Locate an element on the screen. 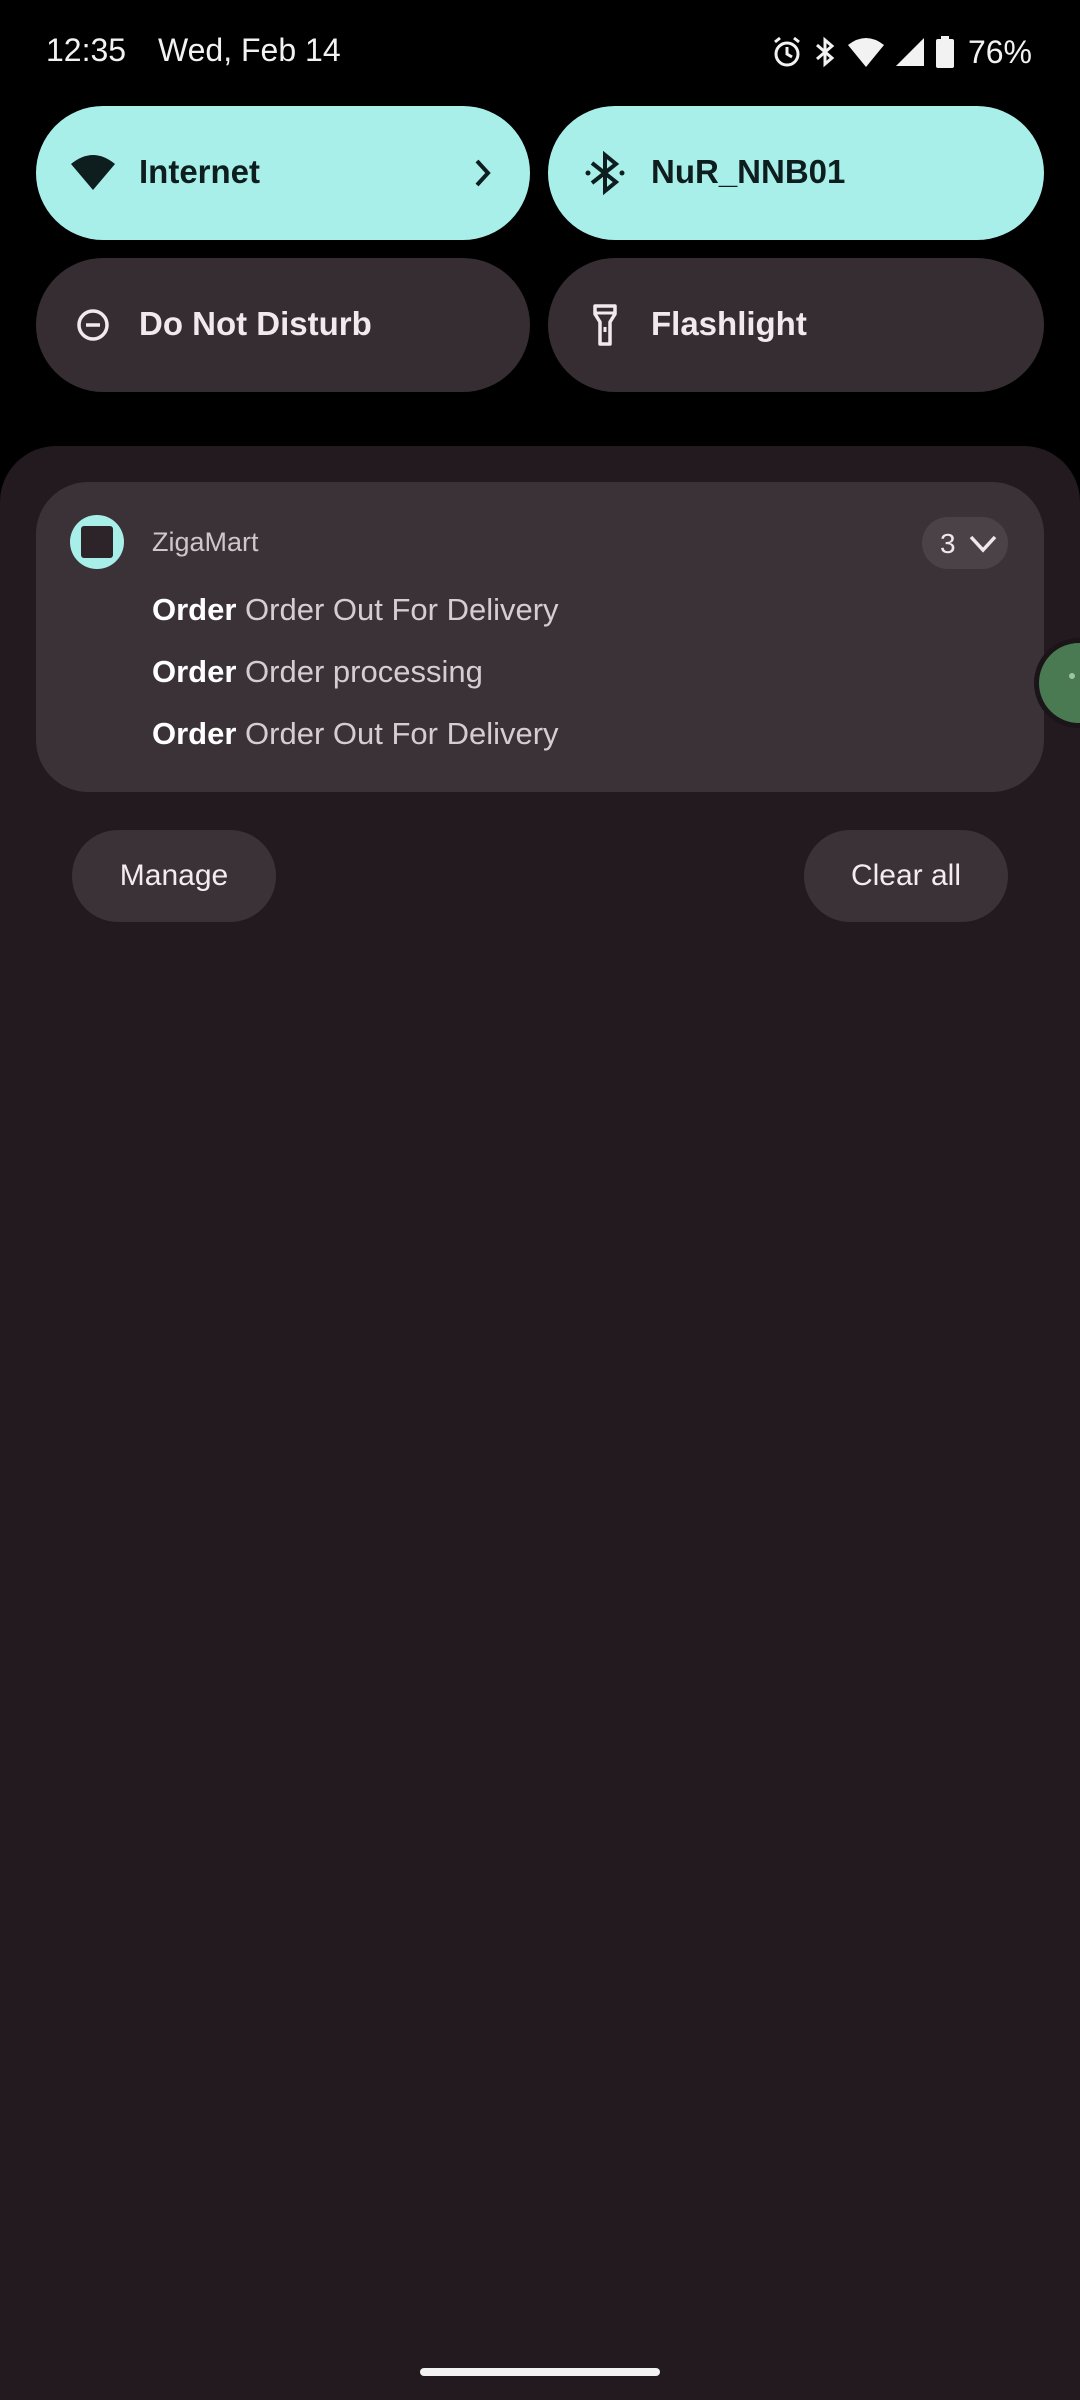  zigamart-app-icon is located at coordinates (97, 542).